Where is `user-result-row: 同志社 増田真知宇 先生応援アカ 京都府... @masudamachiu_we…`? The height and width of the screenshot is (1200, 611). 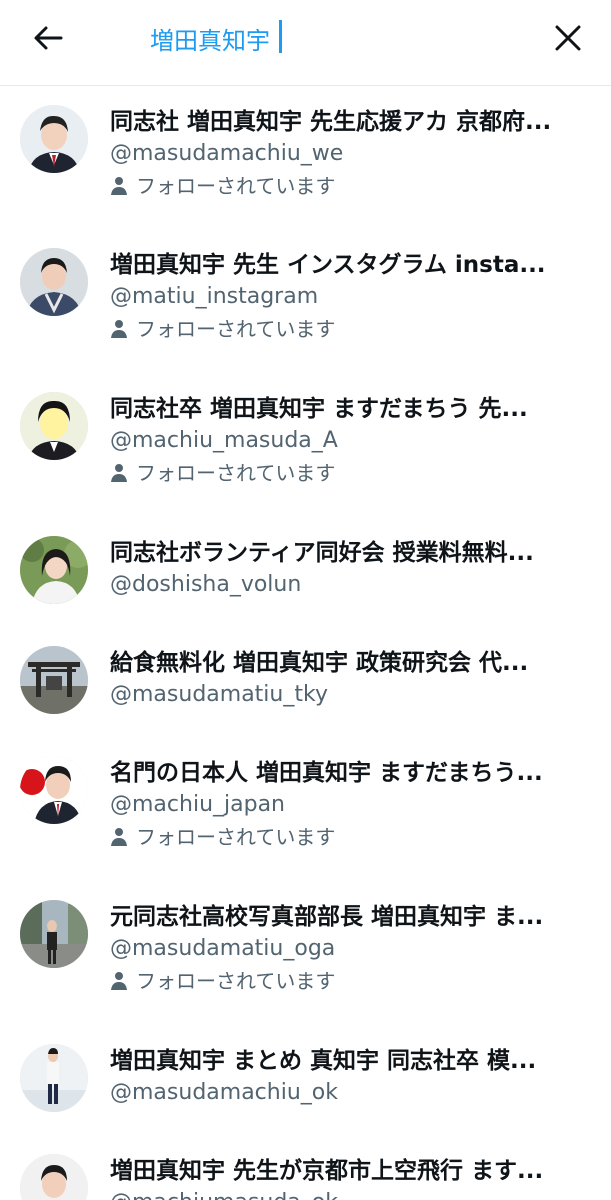 user-result-row: 同志社 増田真知宇 先生応援アカ 京都府... @masudamachiu_we… is located at coordinates (305, 158).